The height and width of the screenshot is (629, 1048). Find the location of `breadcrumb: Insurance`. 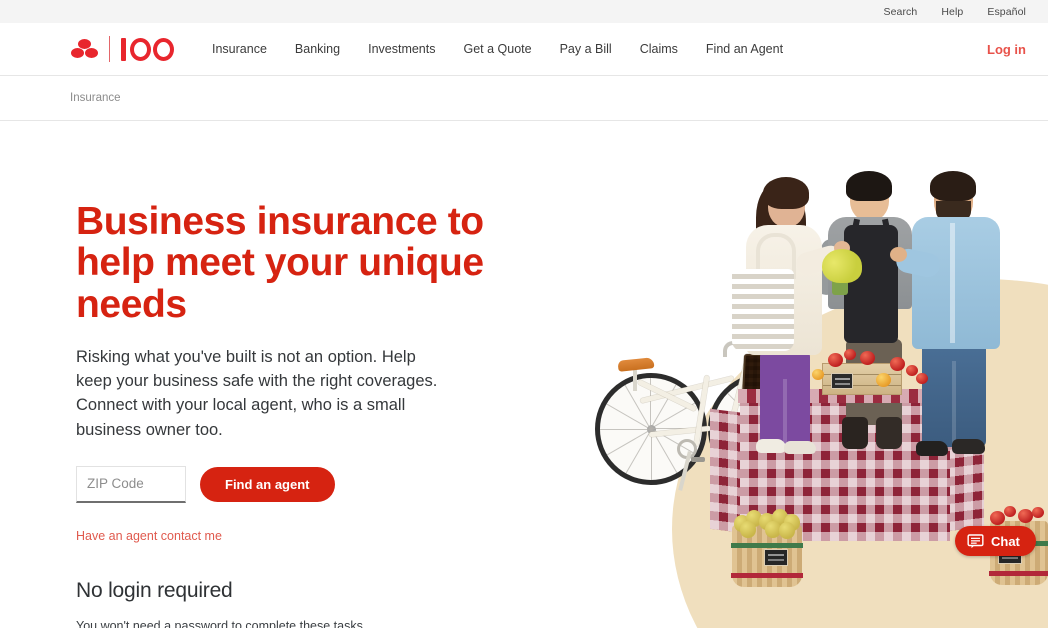

breadcrumb: Insurance is located at coordinates (524, 98).